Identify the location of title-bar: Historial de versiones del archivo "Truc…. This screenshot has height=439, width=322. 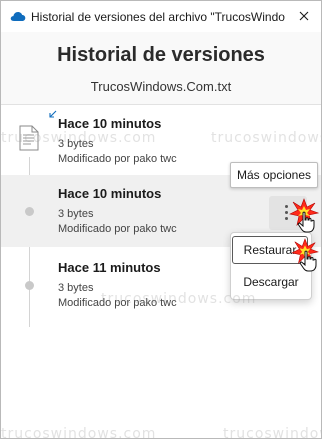
(161, 16).